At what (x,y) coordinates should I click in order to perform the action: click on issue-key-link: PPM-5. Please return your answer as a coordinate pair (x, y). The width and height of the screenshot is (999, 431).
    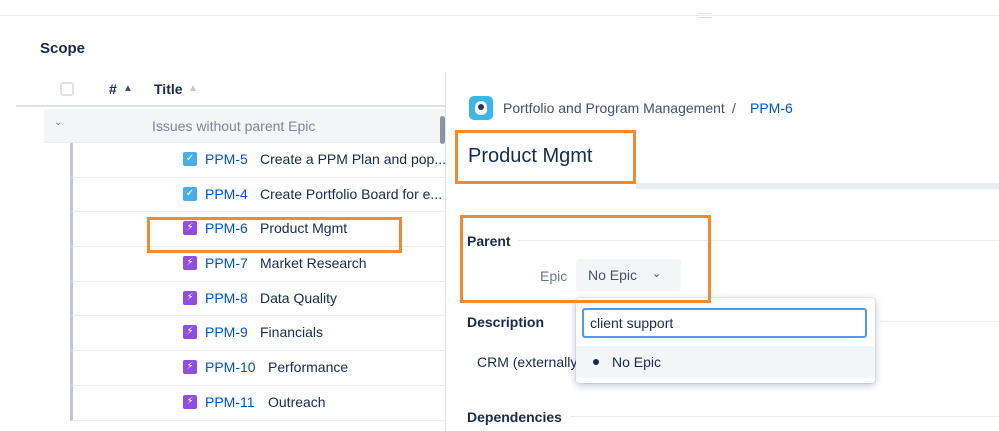
    Looking at the image, I should click on (226, 159).